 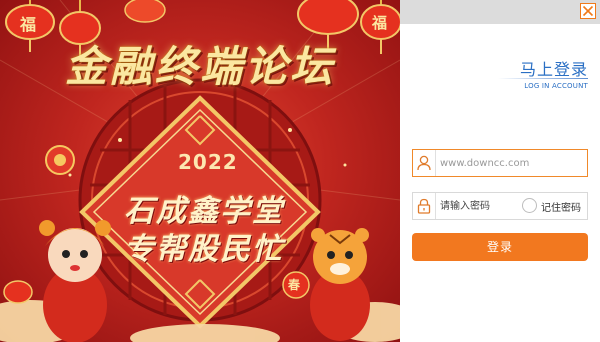 What do you see at coordinates (28, 24) in the screenshot?
I see `fu-lantern-text: 福` at bounding box center [28, 24].